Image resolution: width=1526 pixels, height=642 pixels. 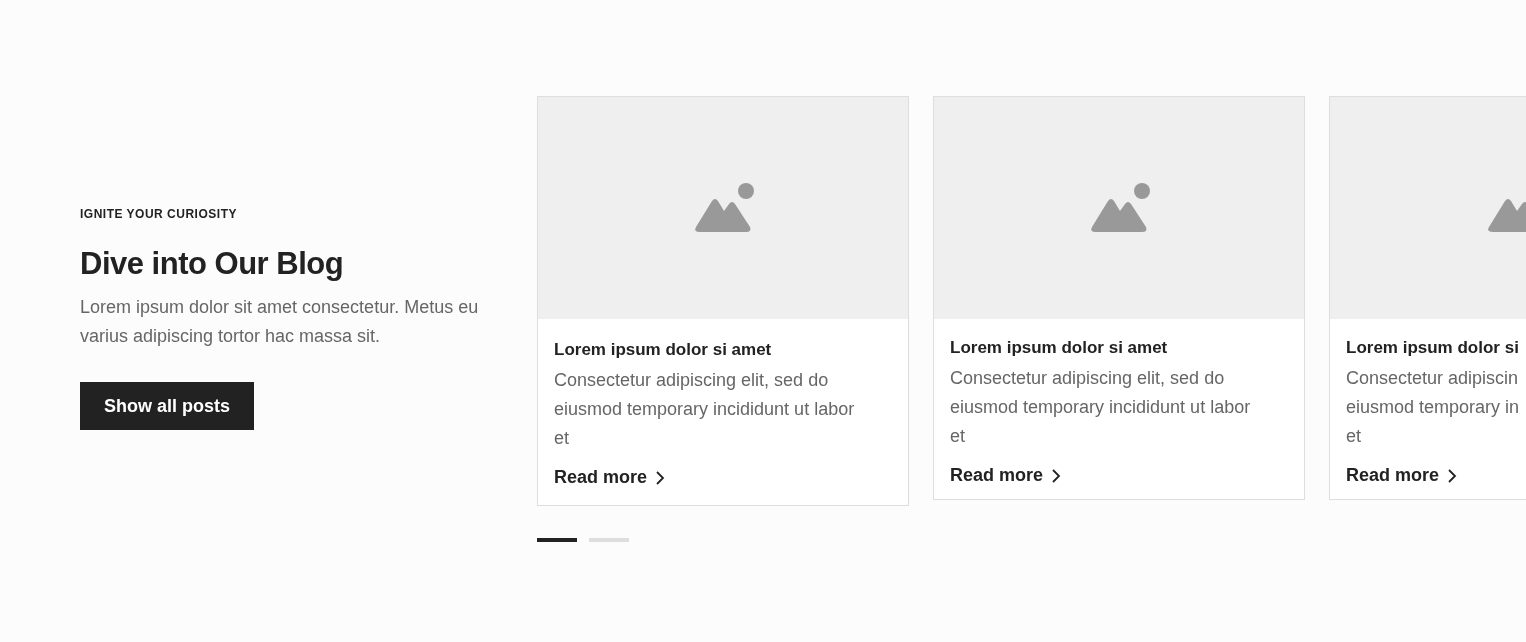 I want to click on section-title: Dive into Our Blog, so click(x=212, y=264).